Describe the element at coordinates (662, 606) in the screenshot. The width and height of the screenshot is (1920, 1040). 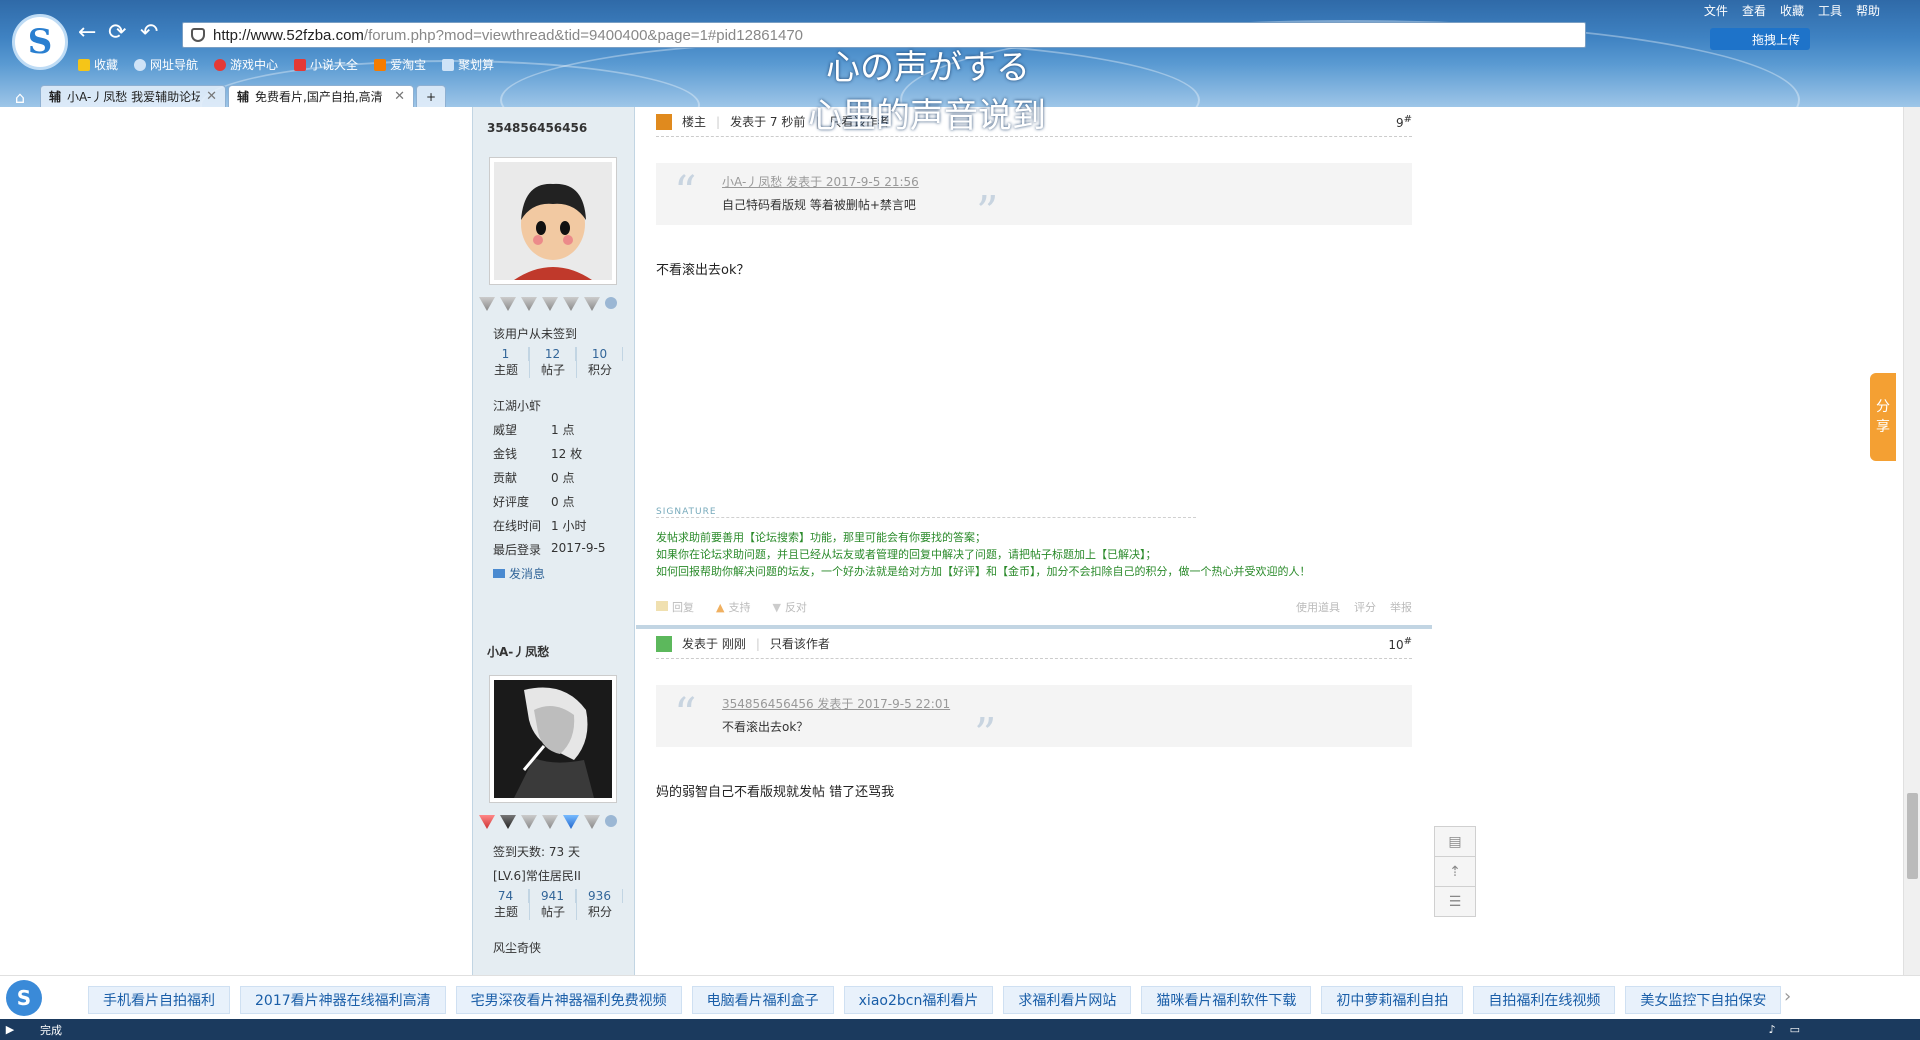
I see `reply-icon` at that location.